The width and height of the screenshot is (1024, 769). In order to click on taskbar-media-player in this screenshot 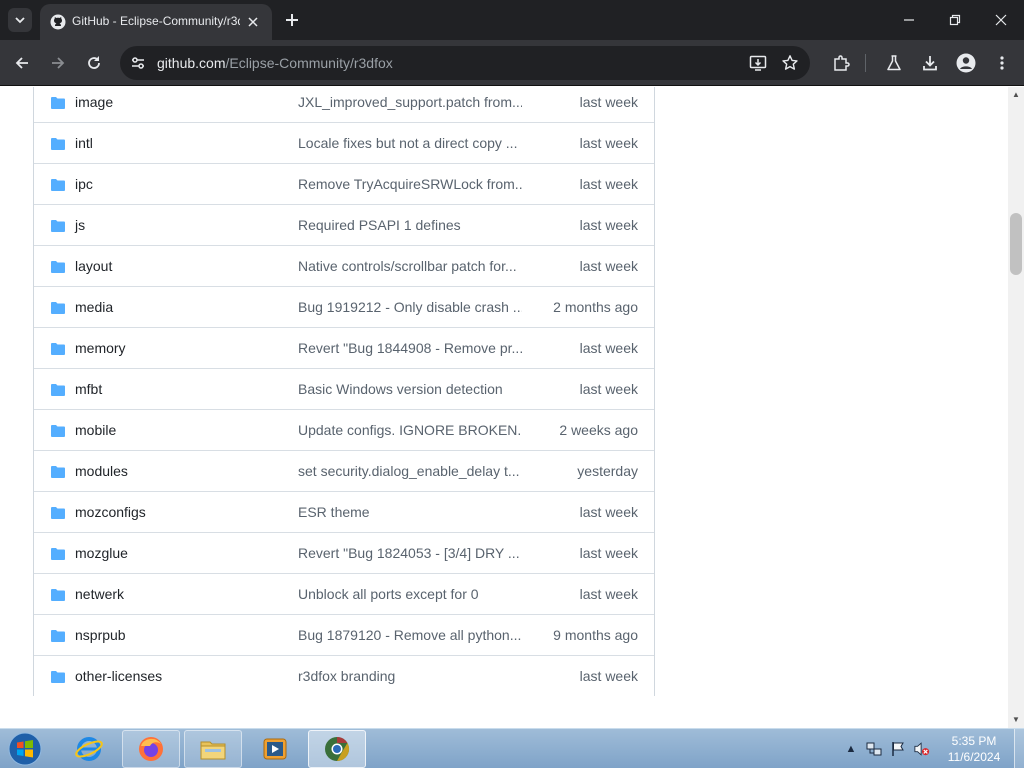, I will do `click(275, 749)`.